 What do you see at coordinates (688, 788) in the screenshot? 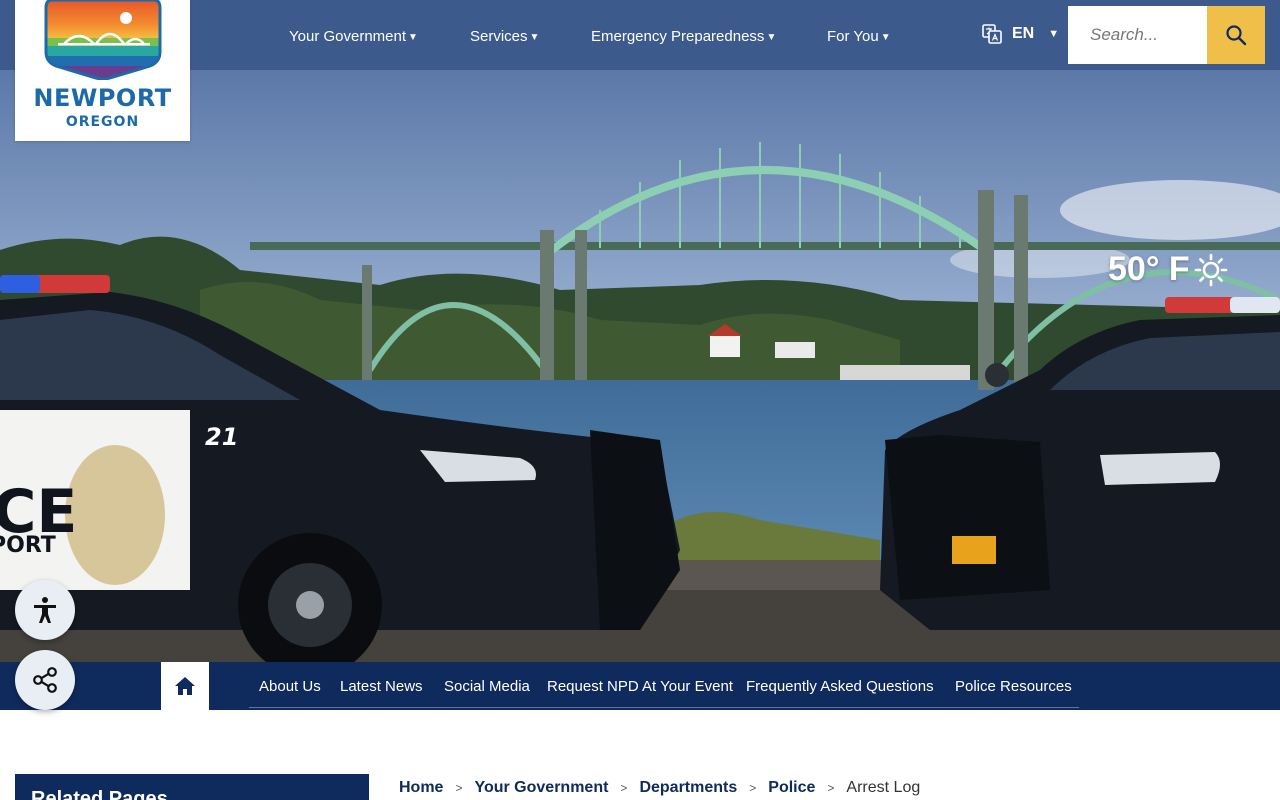
I see `breadcrumb-departments: Departments` at bounding box center [688, 788].